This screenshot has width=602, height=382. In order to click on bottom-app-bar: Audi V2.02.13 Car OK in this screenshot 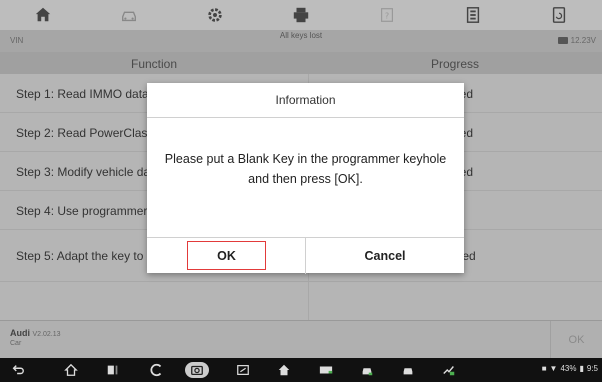, I will do `click(301, 339)`.